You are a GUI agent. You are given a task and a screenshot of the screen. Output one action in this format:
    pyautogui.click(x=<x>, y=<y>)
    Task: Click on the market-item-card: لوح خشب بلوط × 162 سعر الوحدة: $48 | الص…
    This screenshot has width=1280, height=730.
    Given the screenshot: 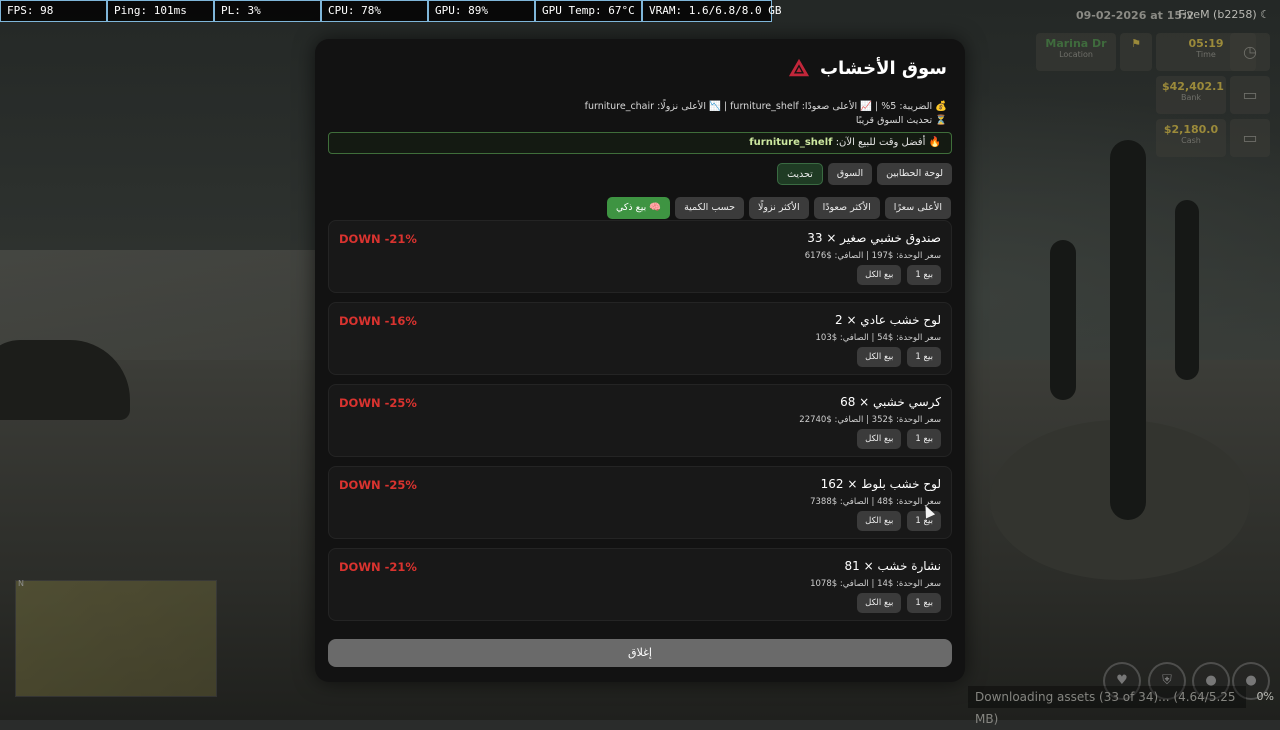 What is the action you would take?
    pyautogui.click(x=640, y=502)
    